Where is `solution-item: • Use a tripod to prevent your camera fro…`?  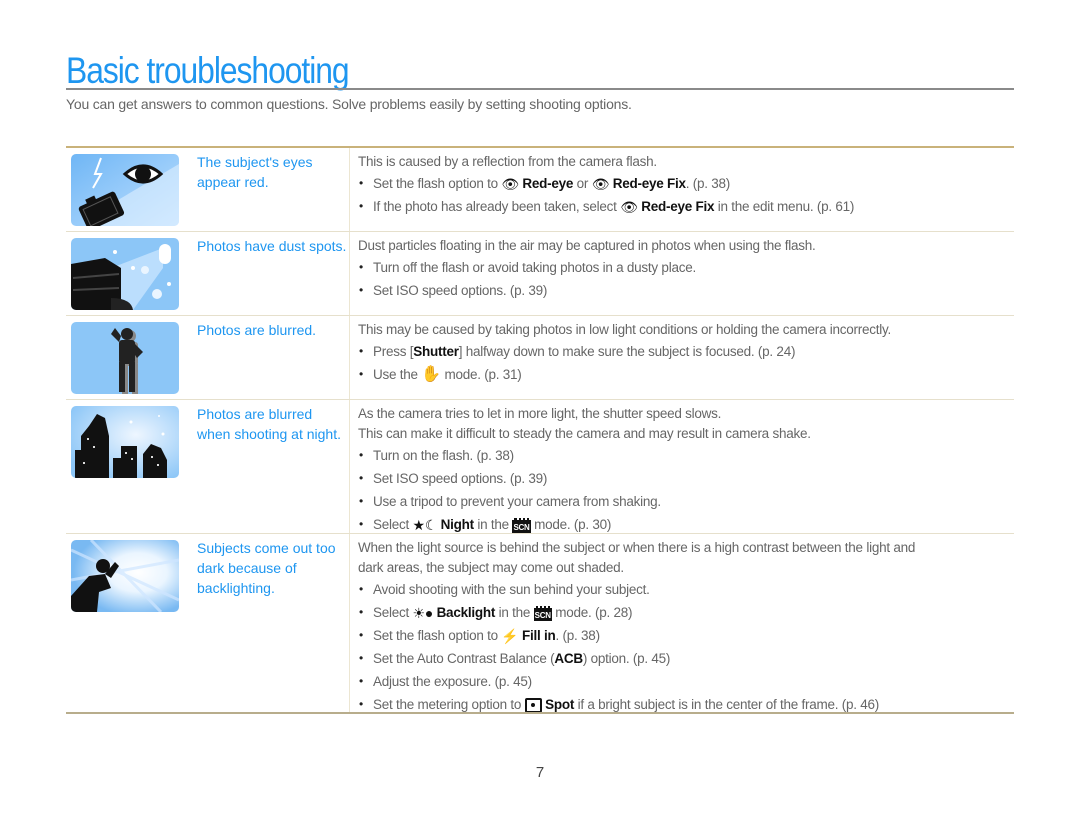 solution-item: • Use a tripod to prevent your camera fro… is located at coordinates (683, 501).